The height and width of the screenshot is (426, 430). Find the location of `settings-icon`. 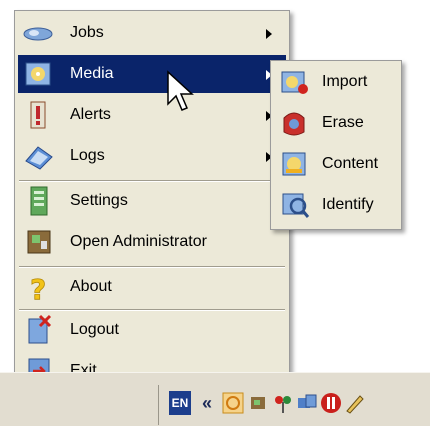

settings-icon is located at coordinates (39, 201).